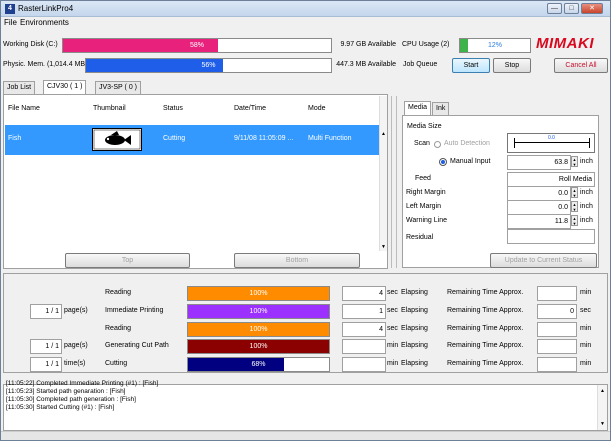 The image size is (611, 441). I want to click on auto-detection-label: Auto Detection, so click(467, 143).